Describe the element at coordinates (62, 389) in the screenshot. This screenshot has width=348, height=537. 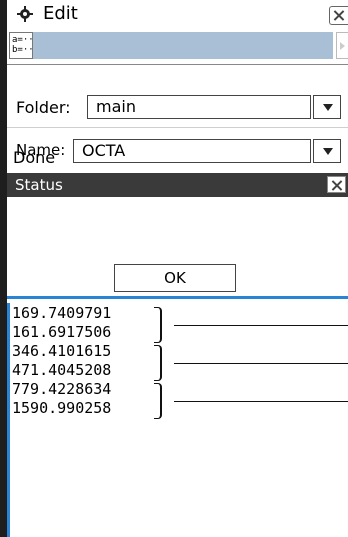
I see `result-value: 779.4228634` at that location.